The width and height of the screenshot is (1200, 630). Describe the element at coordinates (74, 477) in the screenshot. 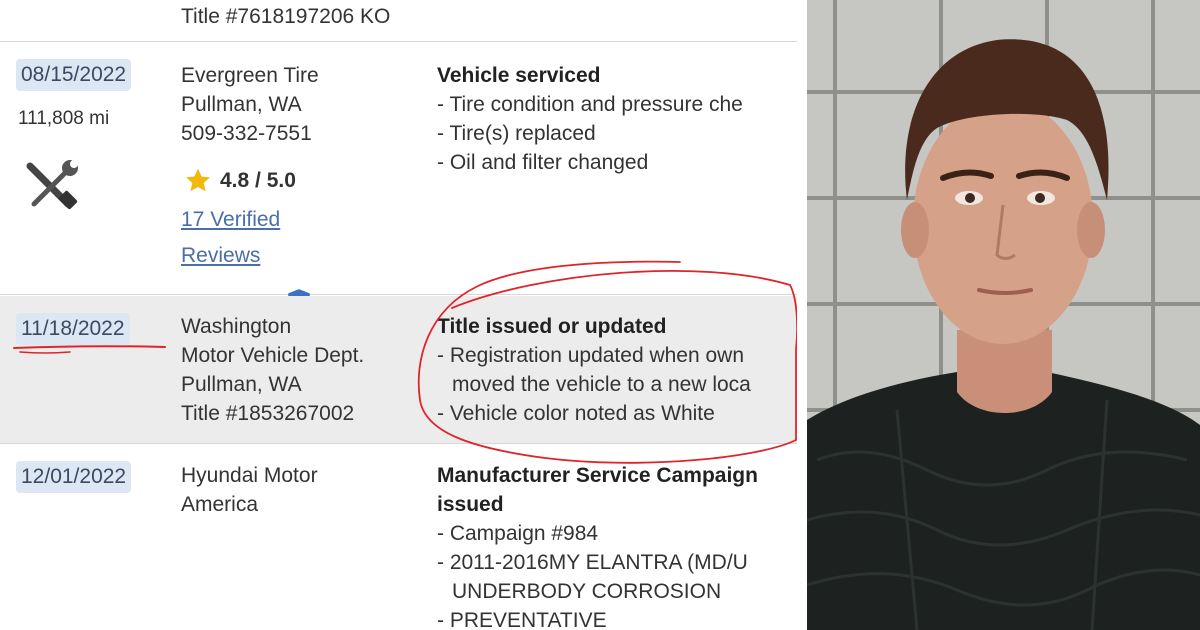

I see `entry-date: 12/01/2022` at that location.